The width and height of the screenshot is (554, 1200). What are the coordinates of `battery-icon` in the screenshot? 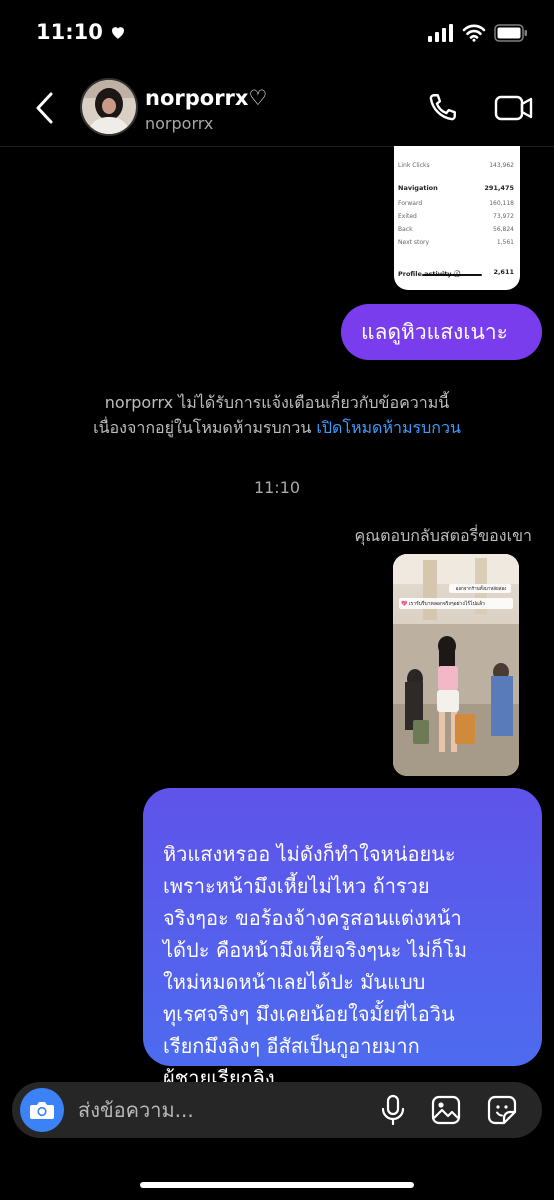 It's located at (510, 33).